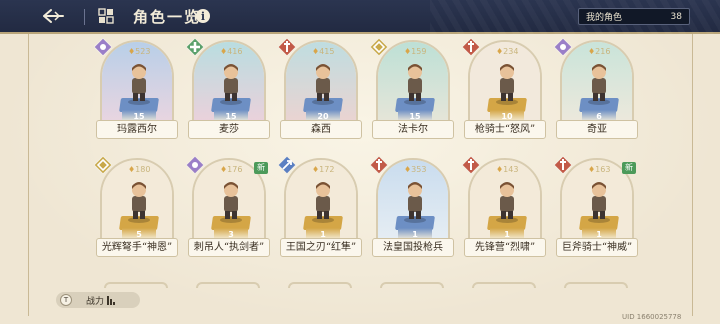  What do you see at coordinates (415, 51) in the screenshot?
I see `power-value: ♦159` at bounding box center [415, 51].